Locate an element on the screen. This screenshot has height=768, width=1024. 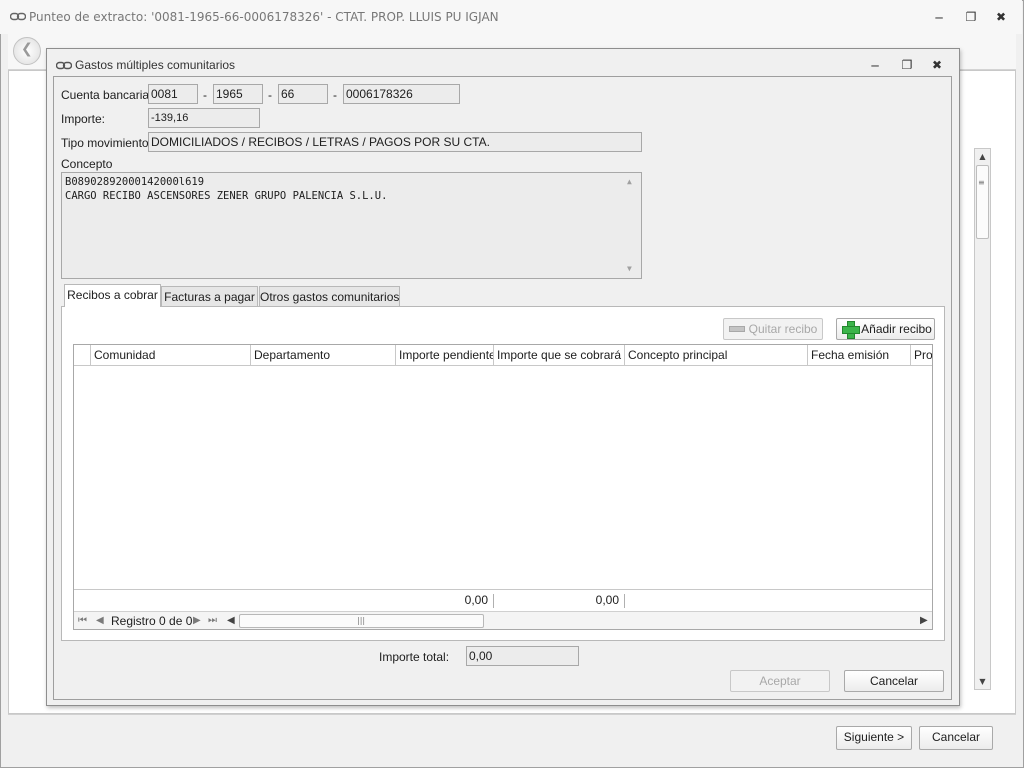
movement-type-label: Tipo movimiento: is located at coordinates (106, 143).